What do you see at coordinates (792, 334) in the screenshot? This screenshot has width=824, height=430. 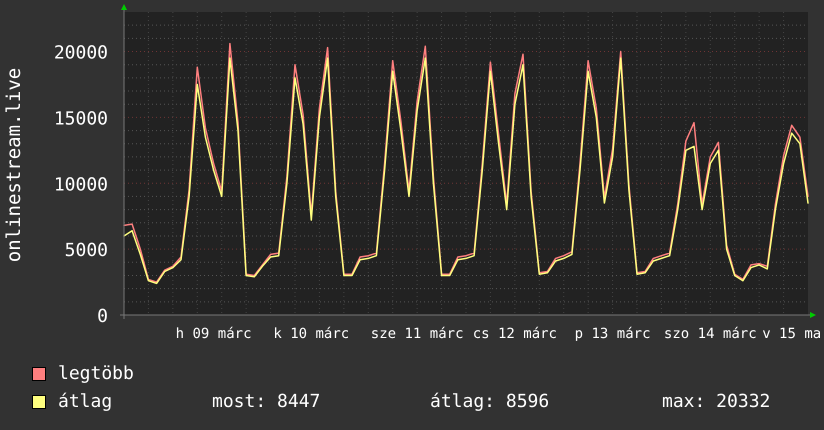 I see `x-tick-label: v 15 ma` at bounding box center [792, 334].